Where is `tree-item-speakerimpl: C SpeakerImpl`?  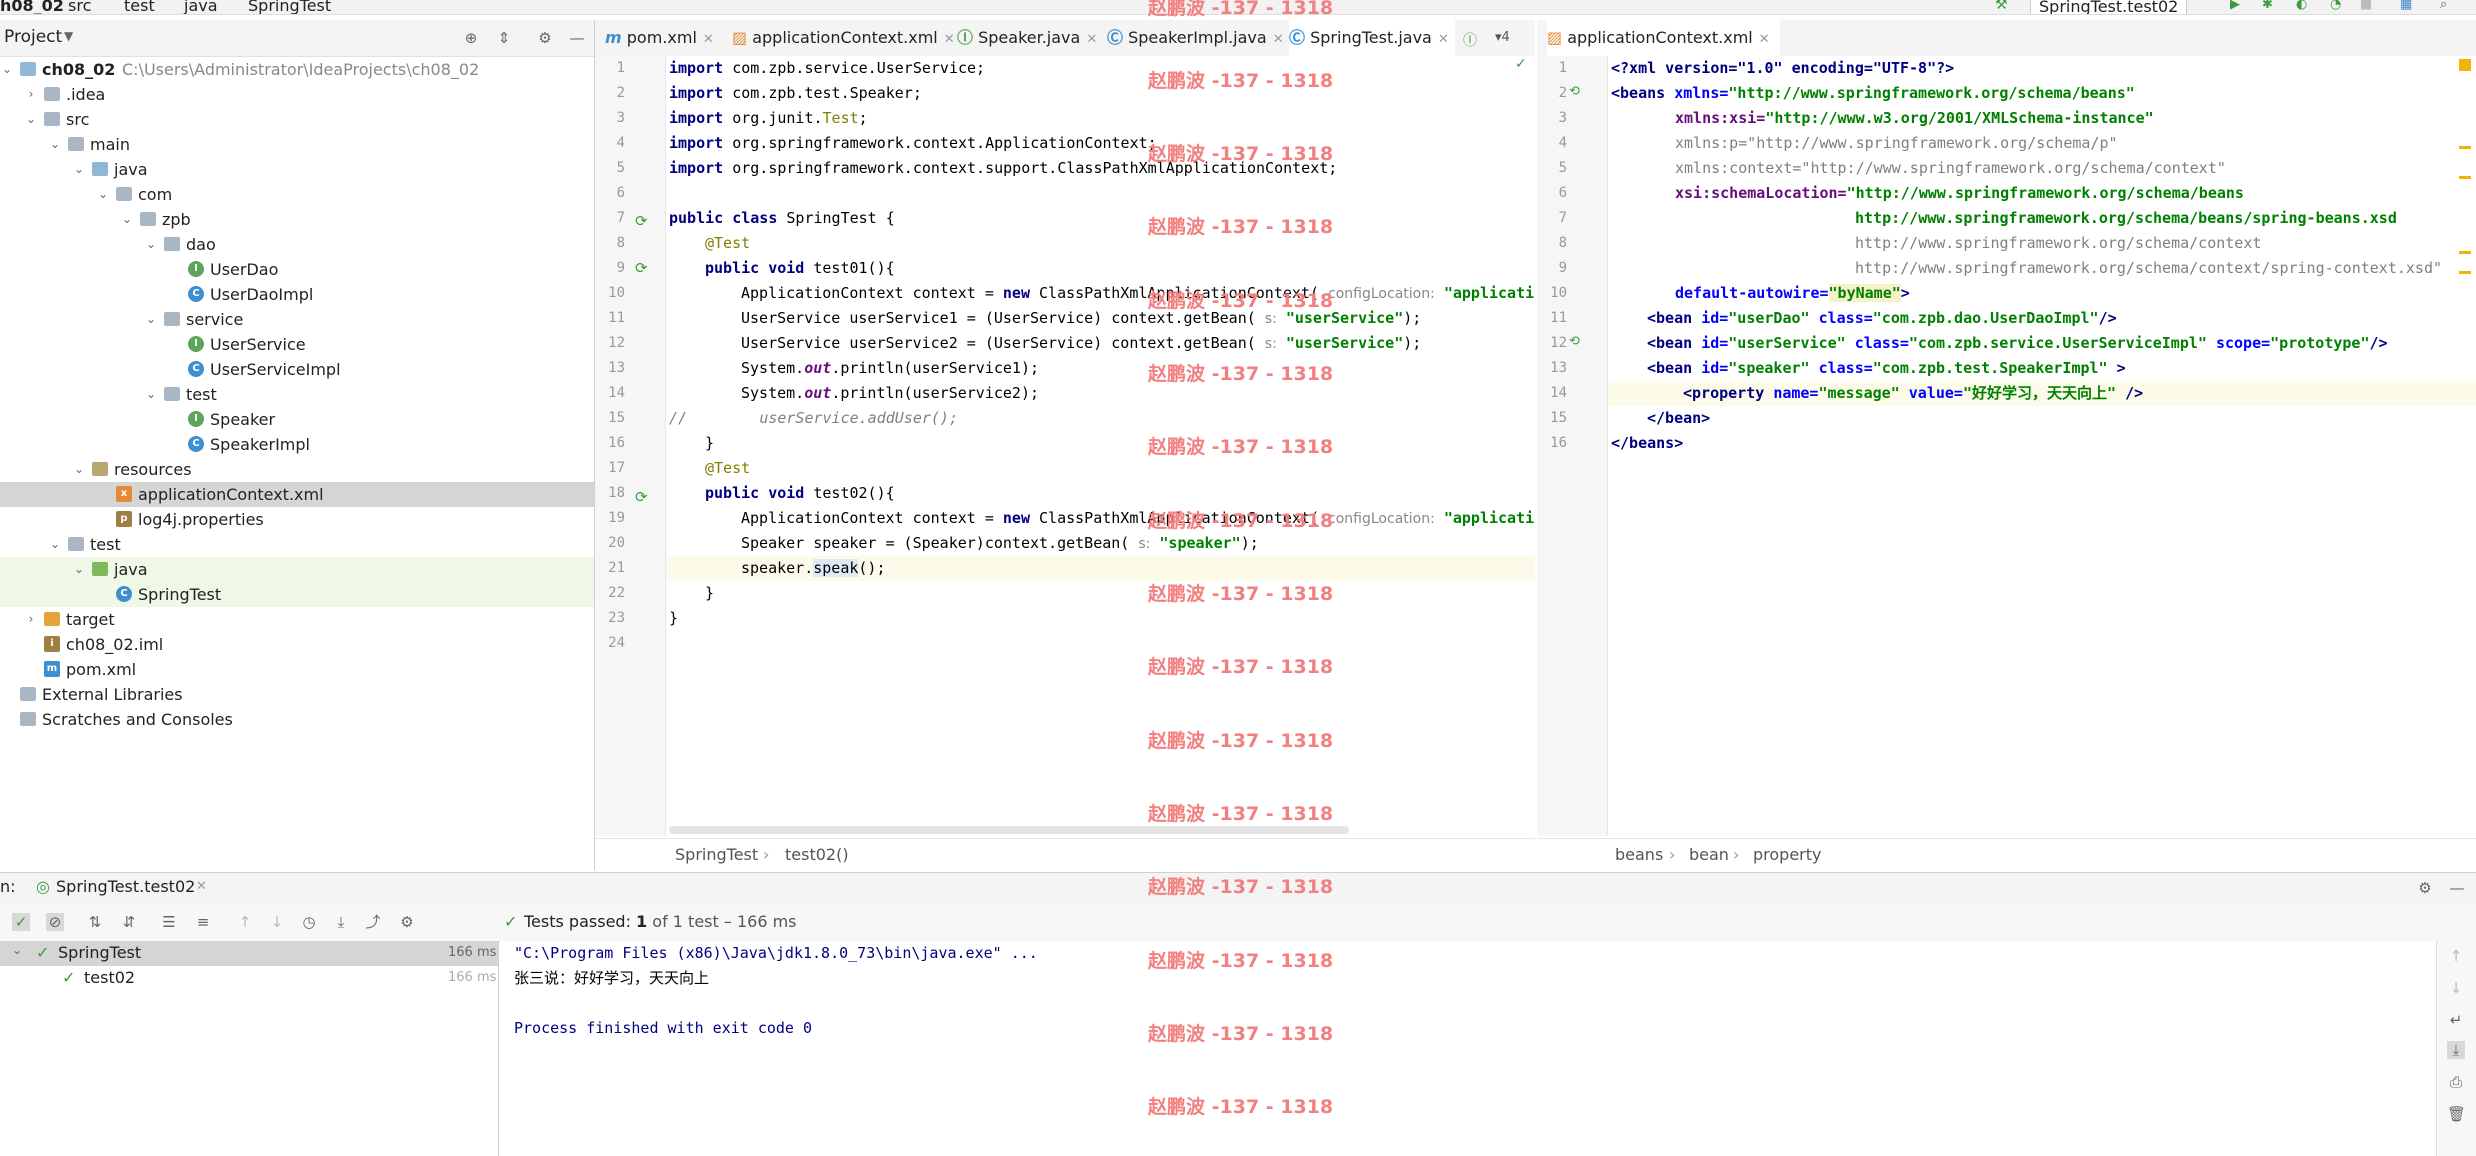
tree-item-speakerimpl: C SpeakerImpl is located at coordinates (297, 444).